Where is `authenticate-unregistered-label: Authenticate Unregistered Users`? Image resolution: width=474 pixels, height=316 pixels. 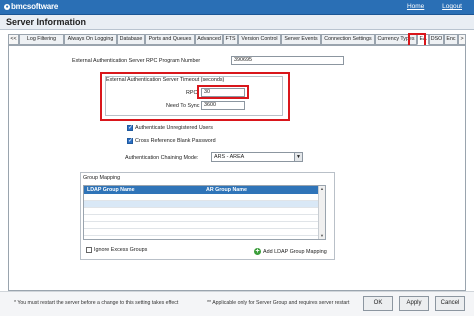 authenticate-unregistered-label: Authenticate Unregistered Users is located at coordinates (174, 128).